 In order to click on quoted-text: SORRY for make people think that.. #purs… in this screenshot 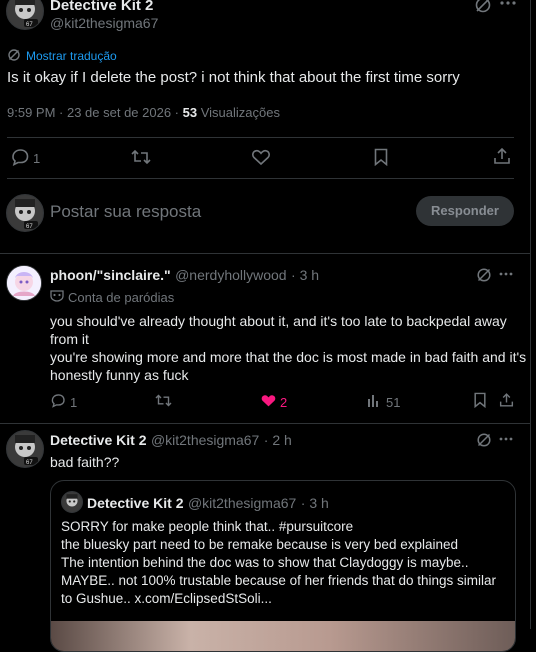, I will do `click(285, 563)`.